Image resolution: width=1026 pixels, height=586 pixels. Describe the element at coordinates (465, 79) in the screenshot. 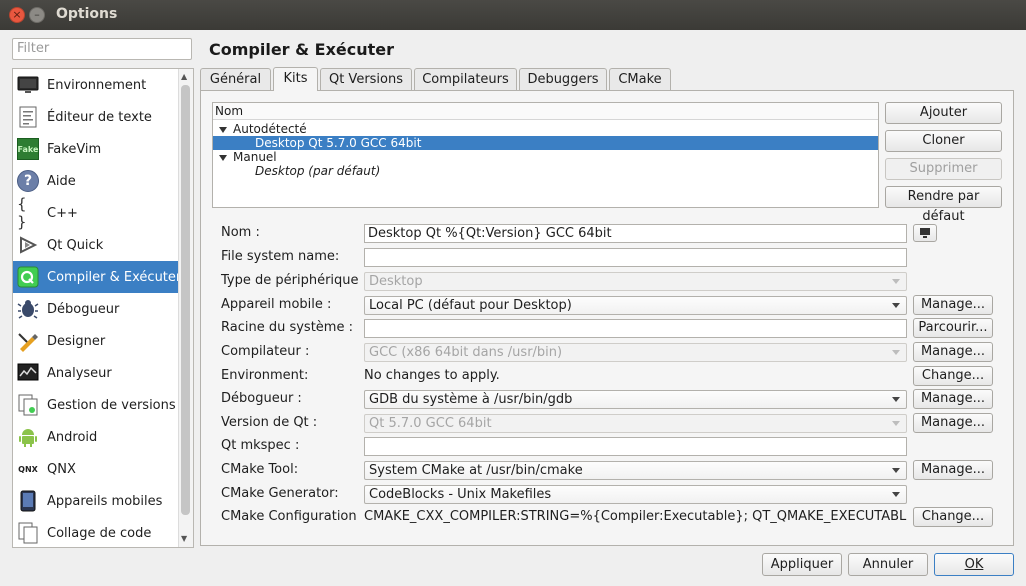

I see `tab-compilateurs: Compilateurs` at that location.